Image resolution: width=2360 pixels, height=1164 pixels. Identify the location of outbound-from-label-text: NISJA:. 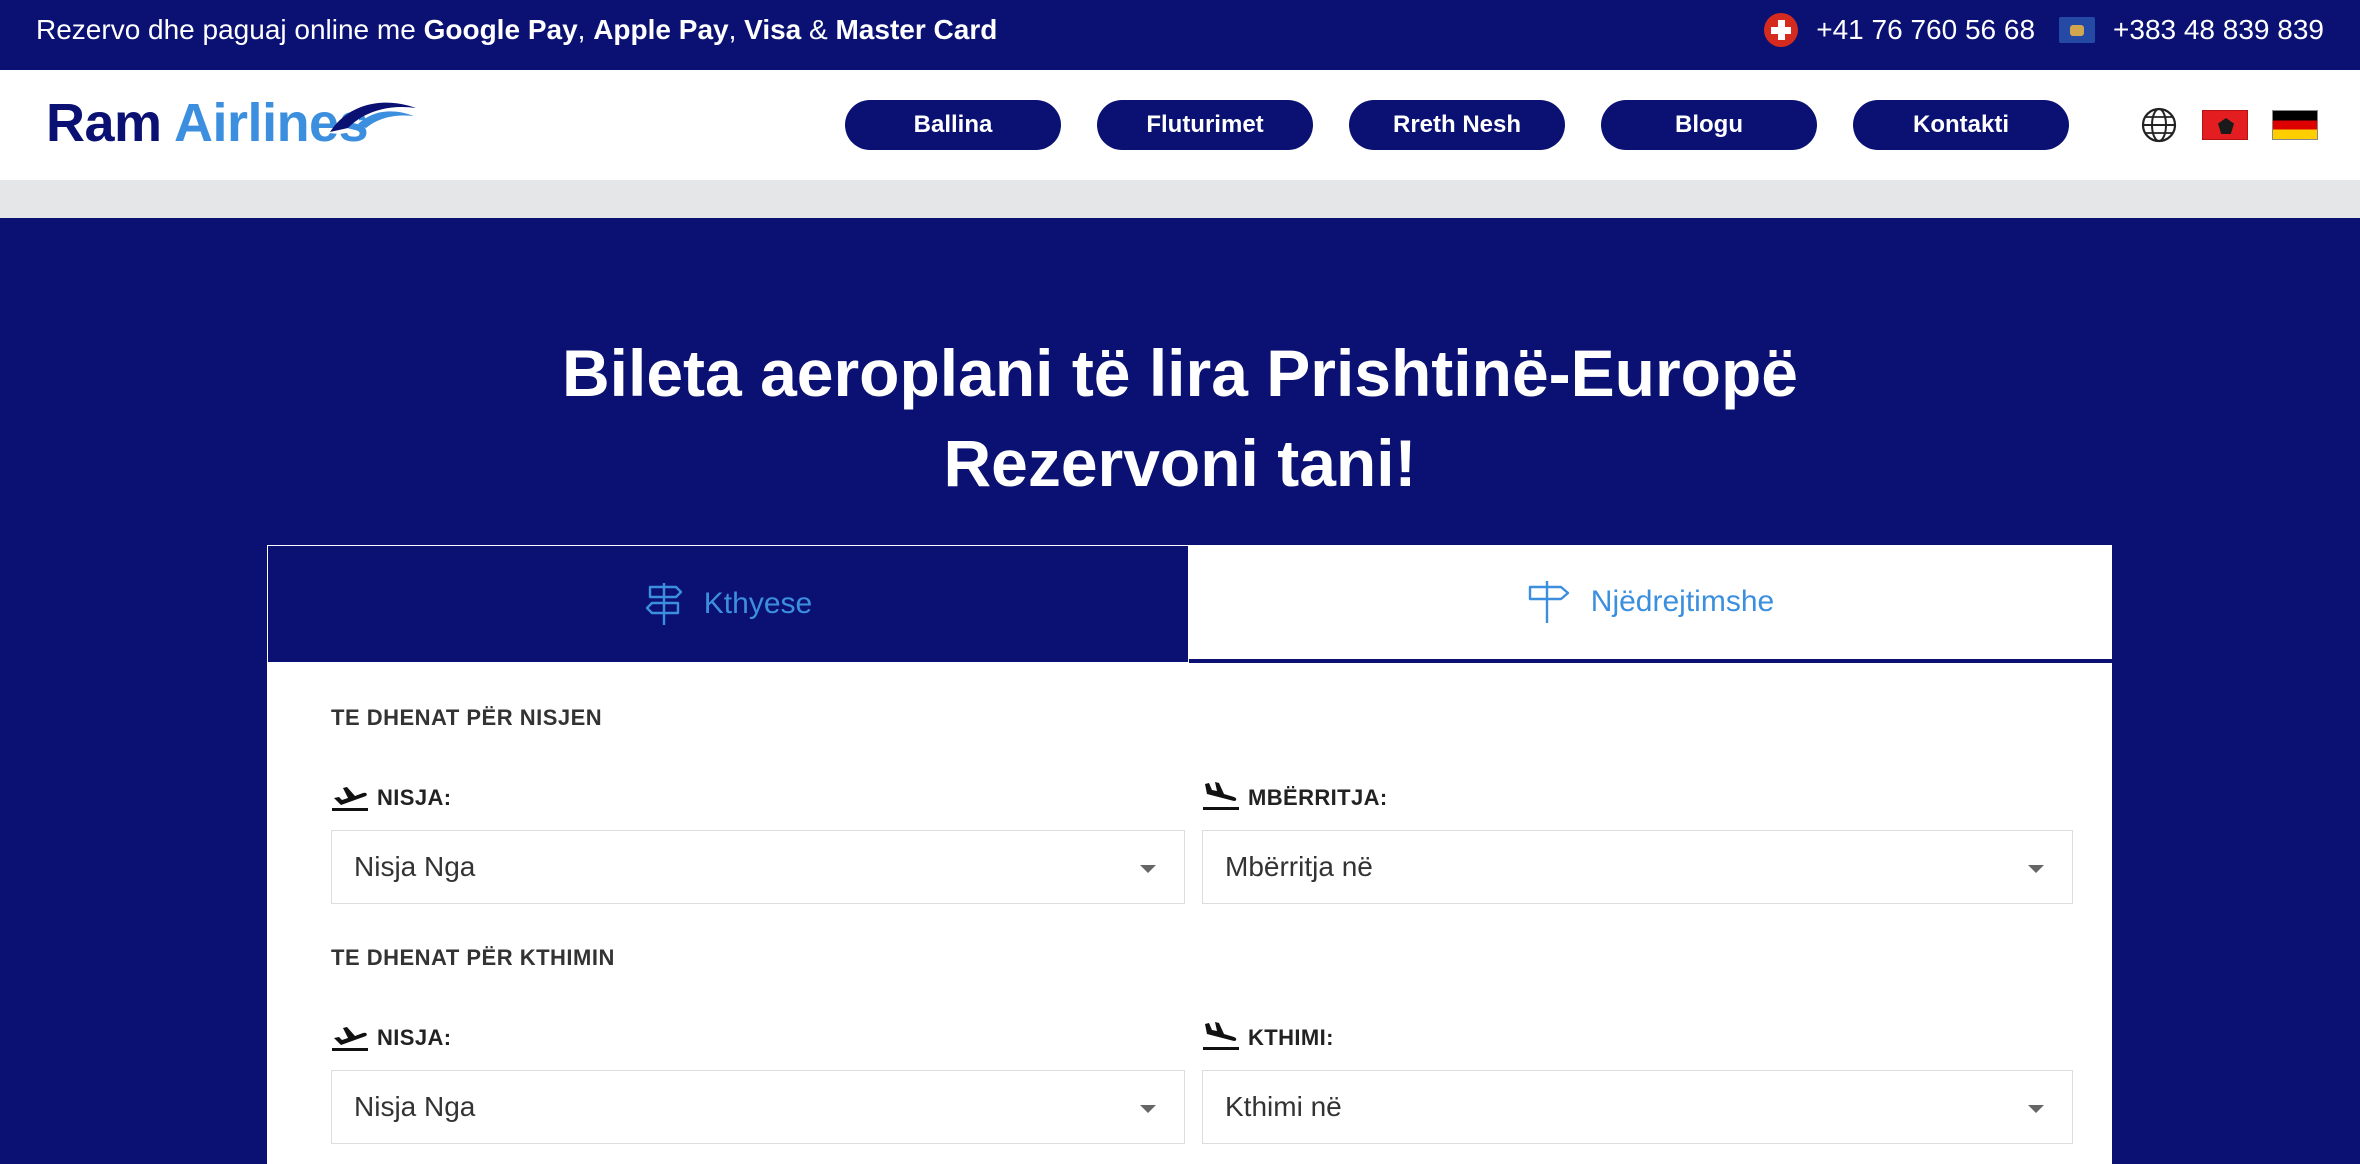
(414, 797).